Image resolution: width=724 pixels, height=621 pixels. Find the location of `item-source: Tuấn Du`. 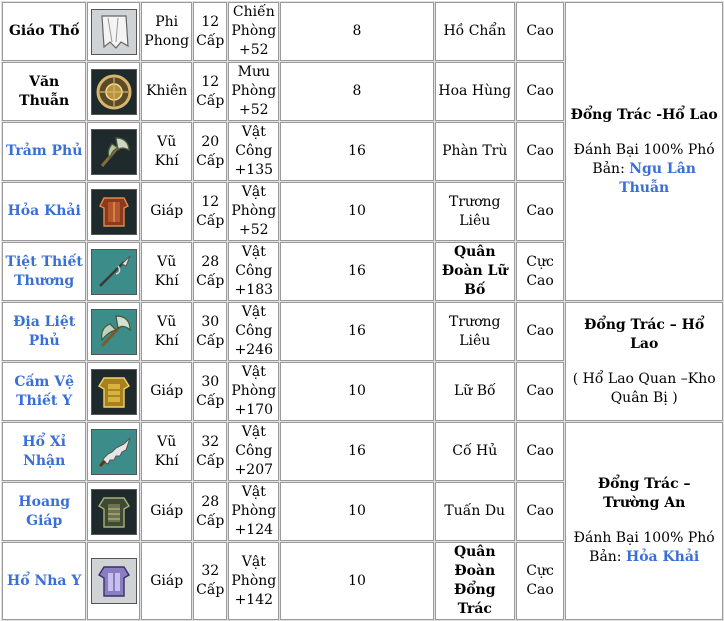

item-source: Tuấn Du is located at coordinates (474, 511).